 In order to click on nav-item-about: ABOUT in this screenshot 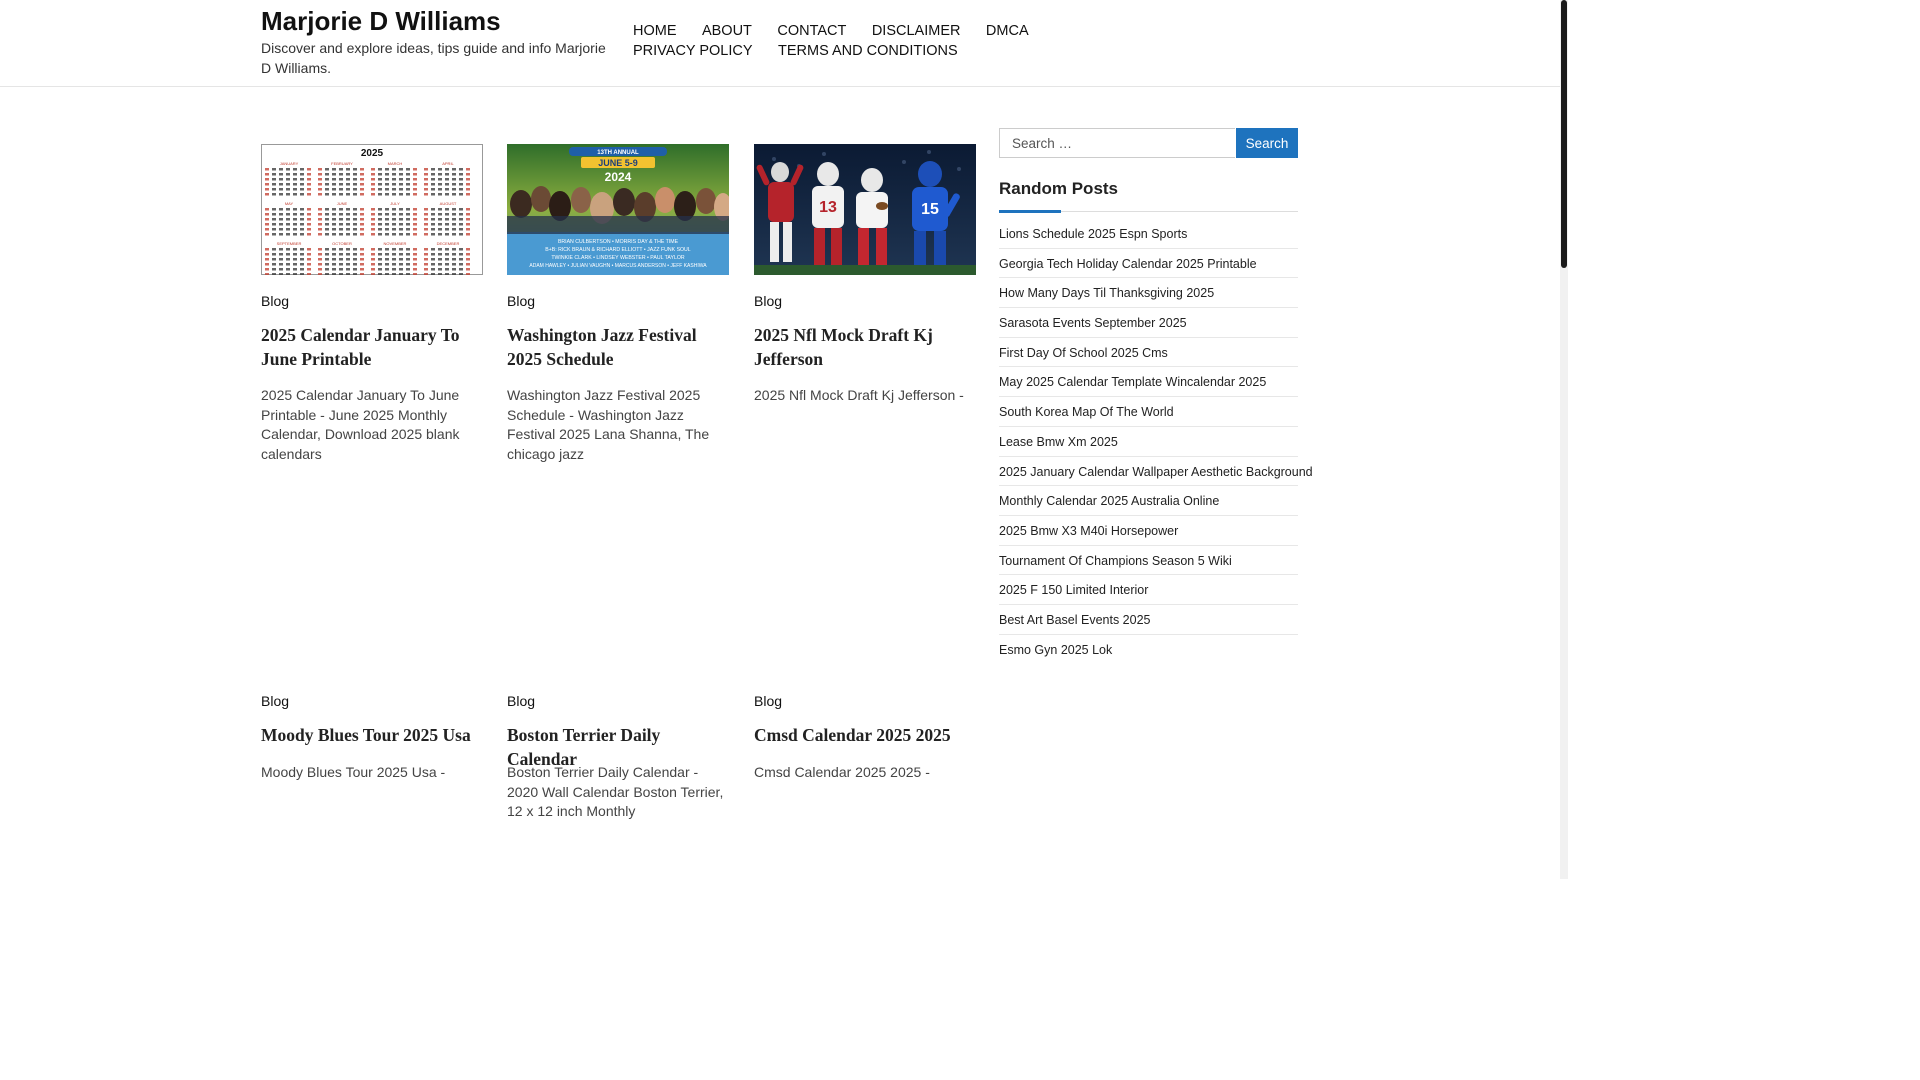, I will do `click(727, 32)`.